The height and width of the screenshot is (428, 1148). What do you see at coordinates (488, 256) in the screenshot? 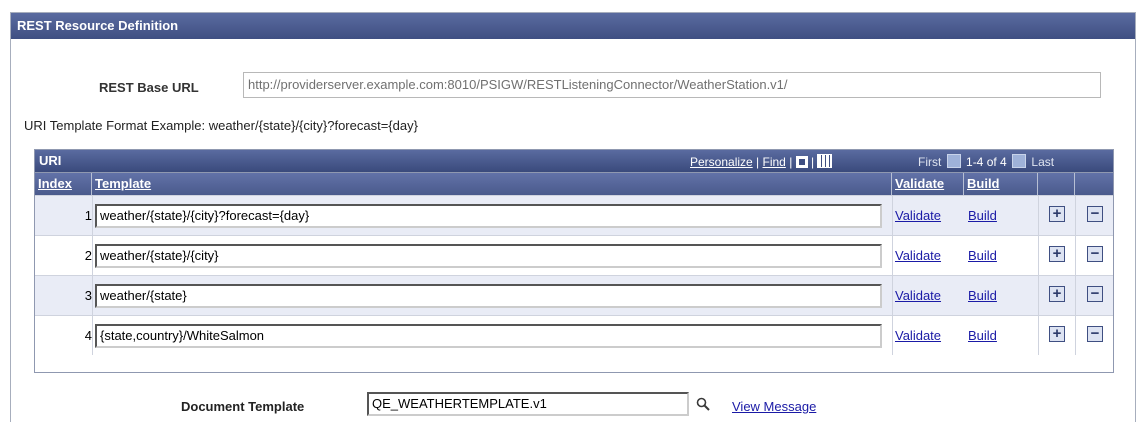
I see `template-input: weather/{state}/{city}` at bounding box center [488, 256].